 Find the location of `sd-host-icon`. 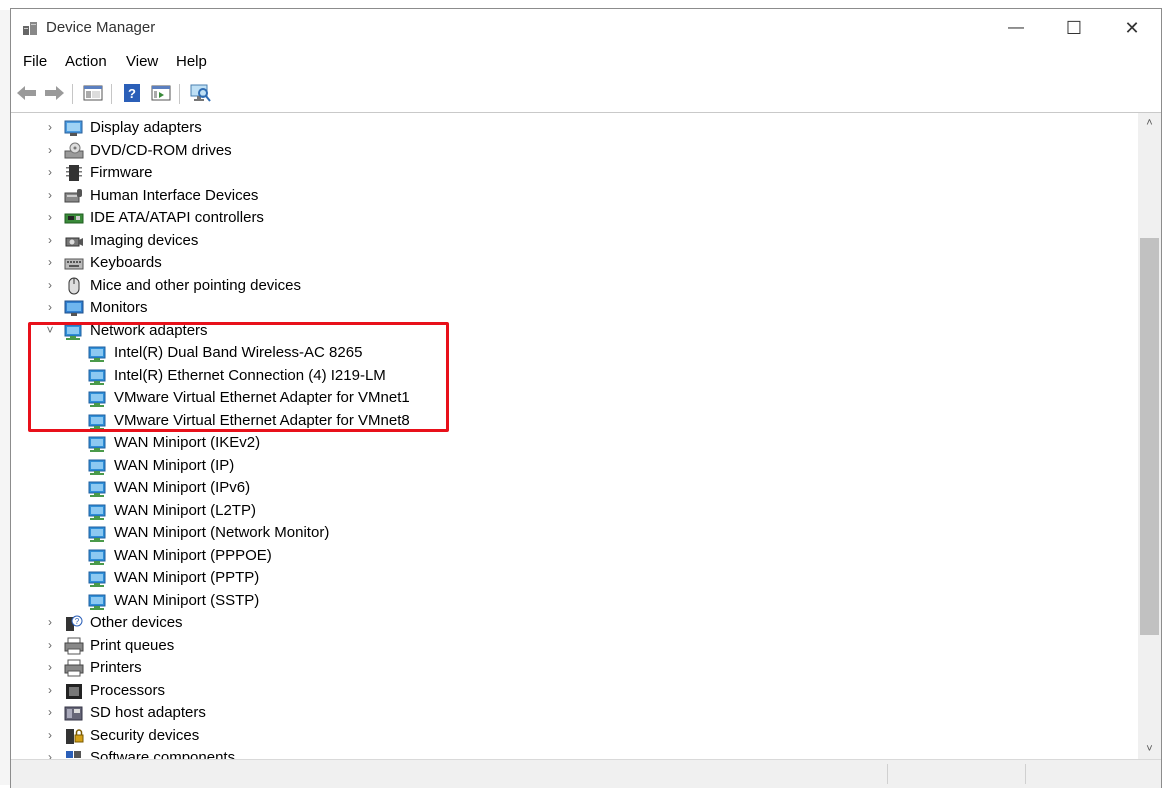

sd-host-icon is located at coordinates (73, 713).